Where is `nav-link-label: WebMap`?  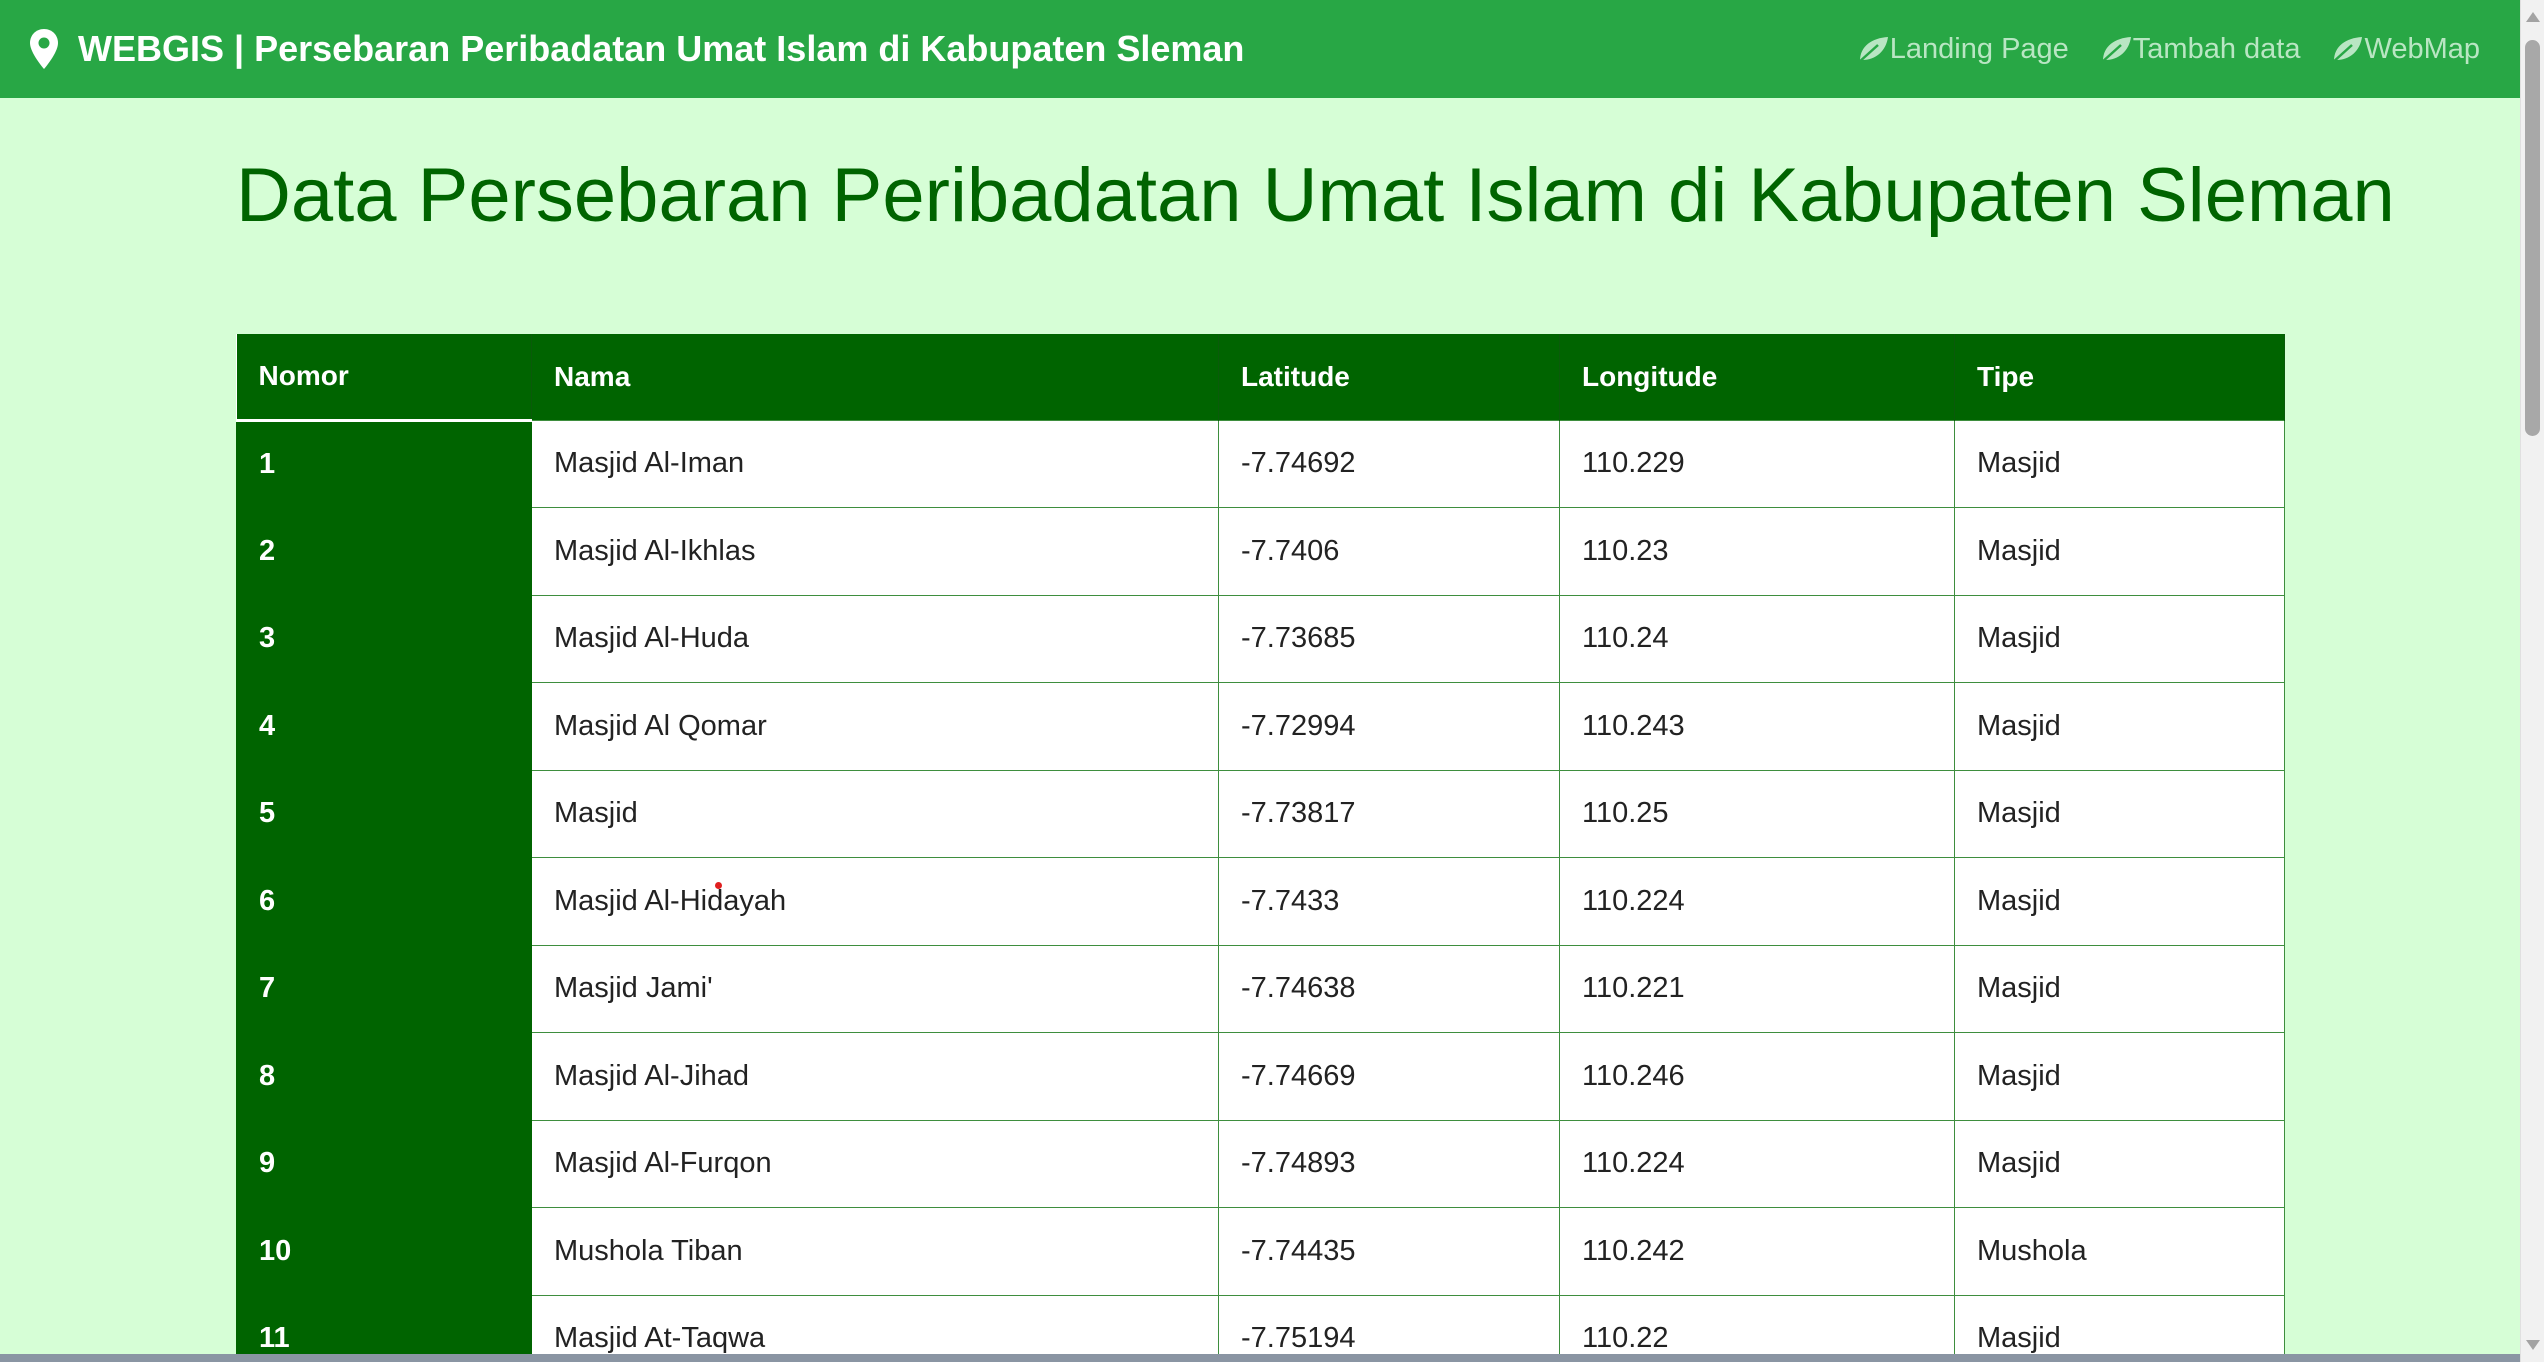
nav-link-label: WebMap is located at coordinates (2422, 48).